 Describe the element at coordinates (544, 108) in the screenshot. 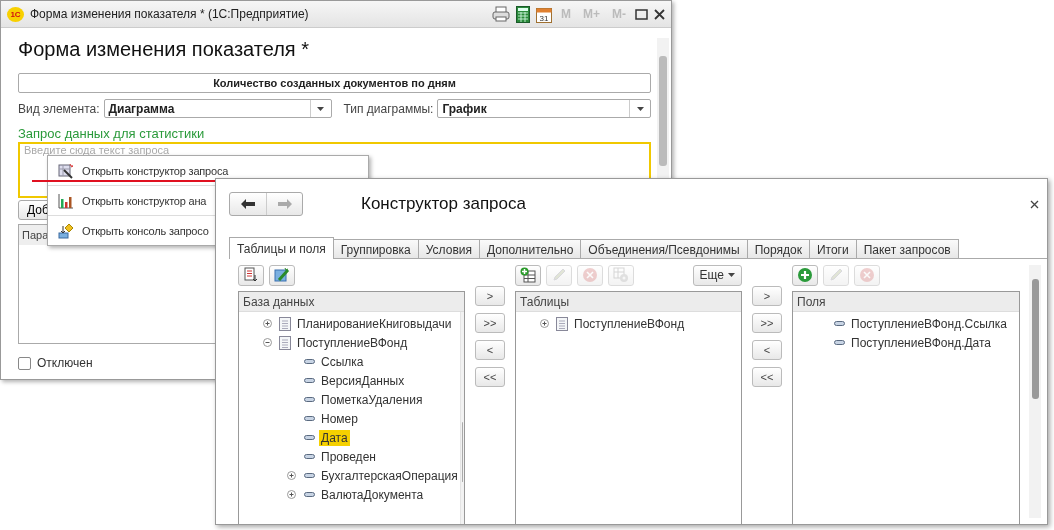

I see `chart-type-dropdown: График` at that location.